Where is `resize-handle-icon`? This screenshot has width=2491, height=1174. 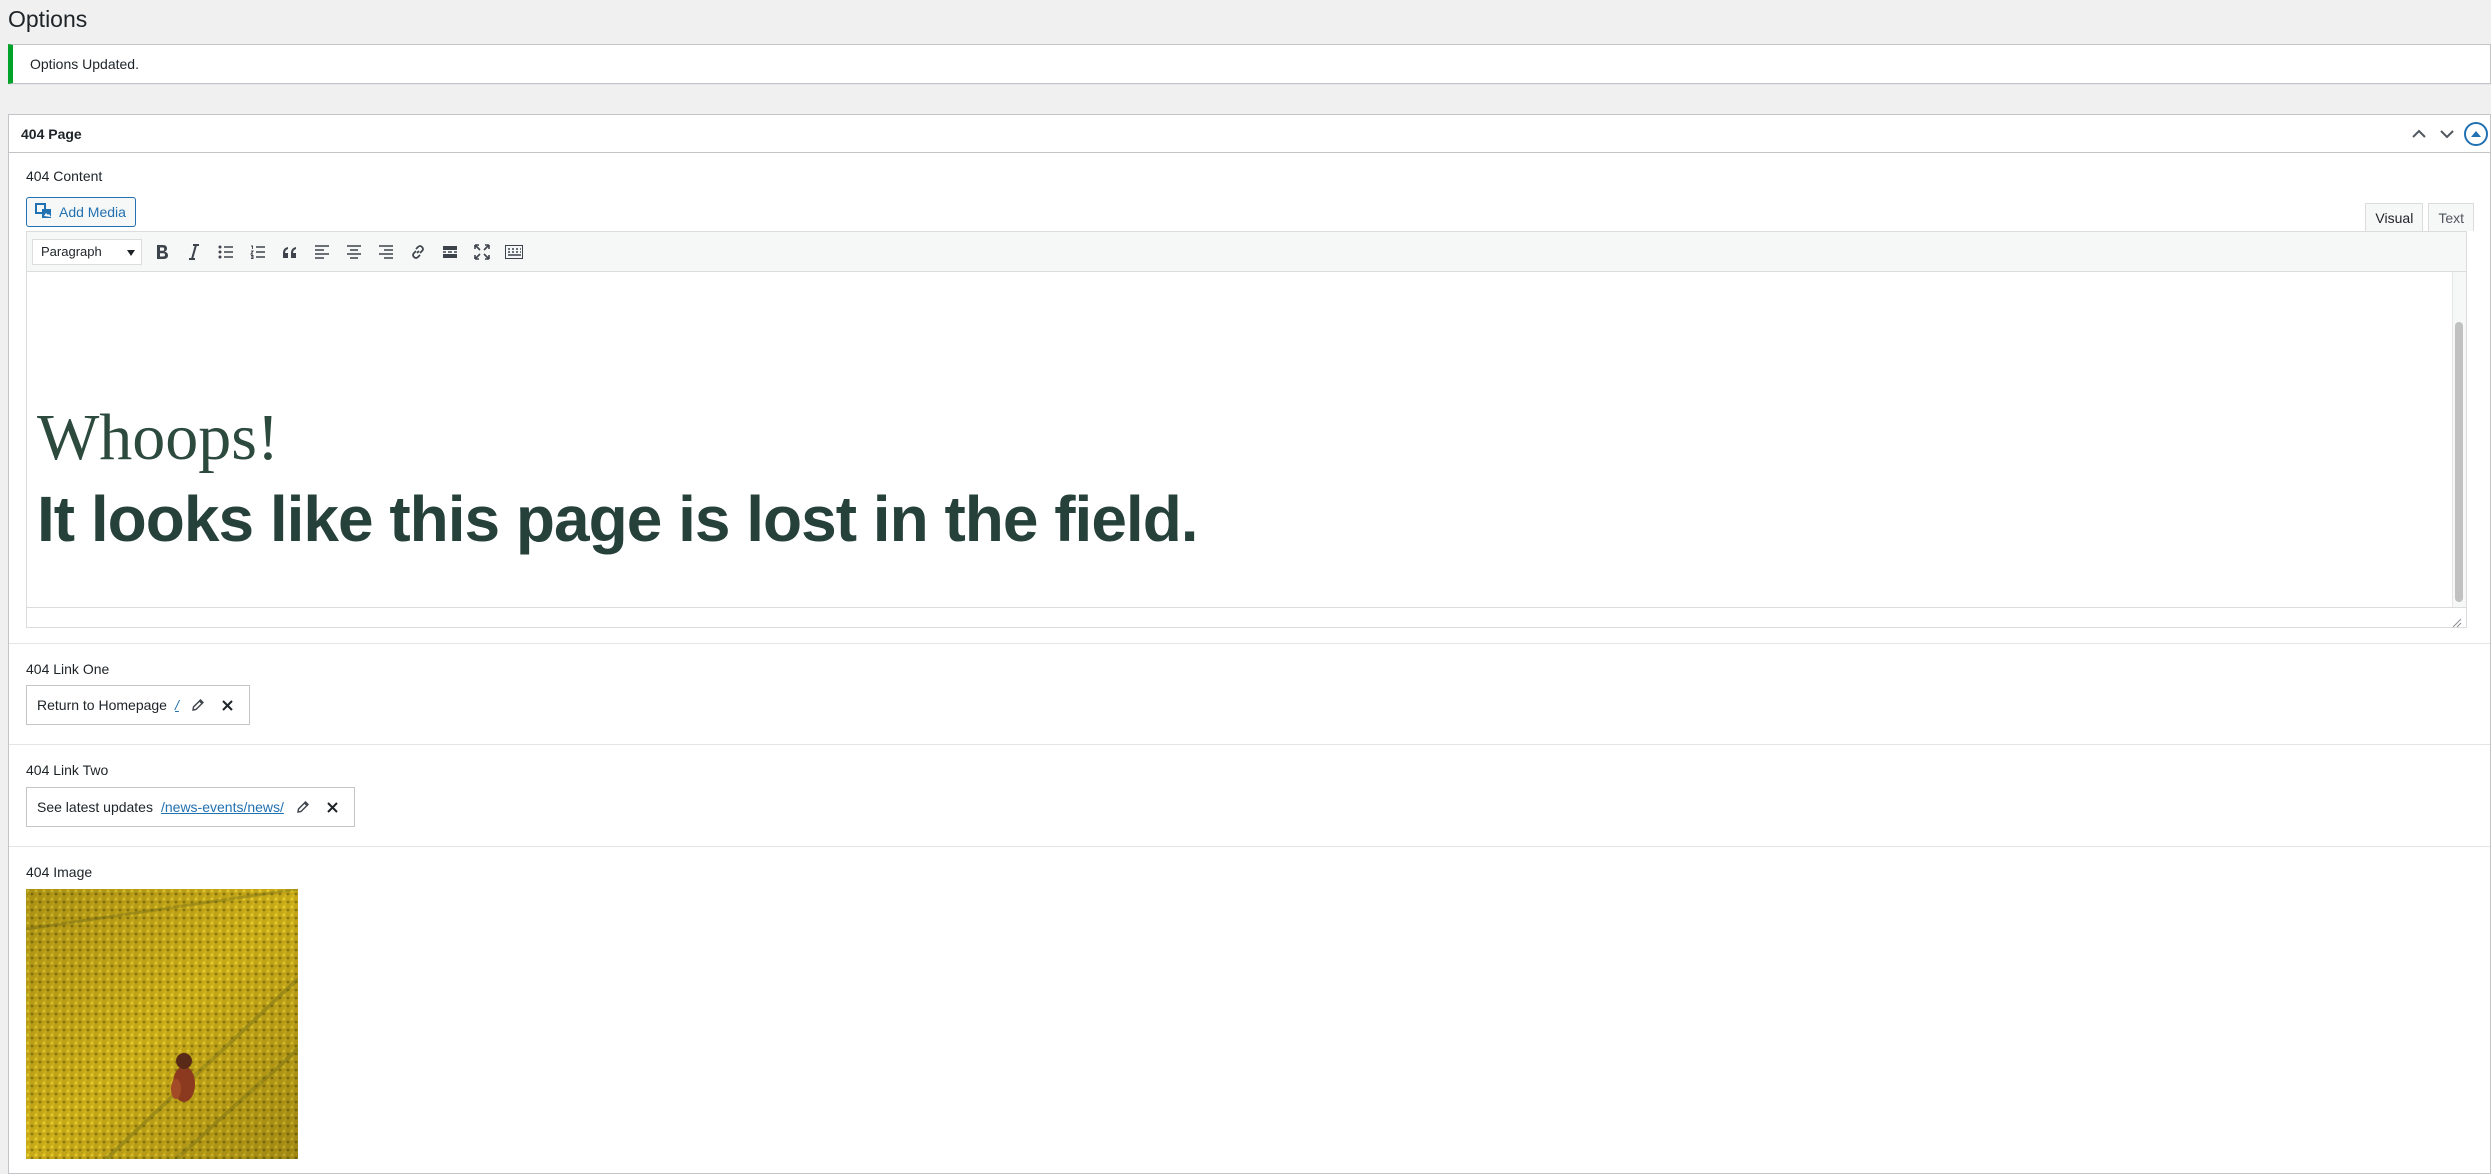
resize-handle-icon is located at coordinates (2457, 621).